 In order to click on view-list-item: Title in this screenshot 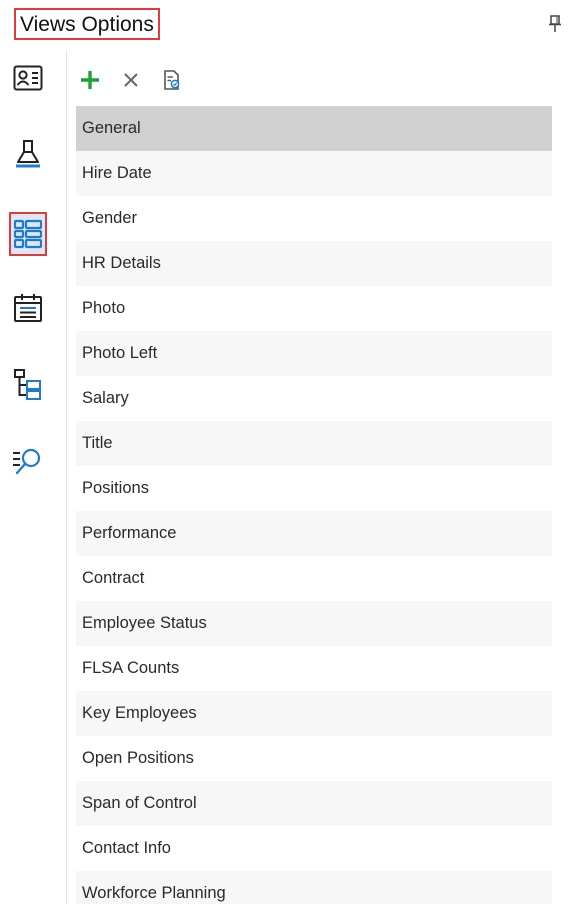, I will do `click(314, 443)`.